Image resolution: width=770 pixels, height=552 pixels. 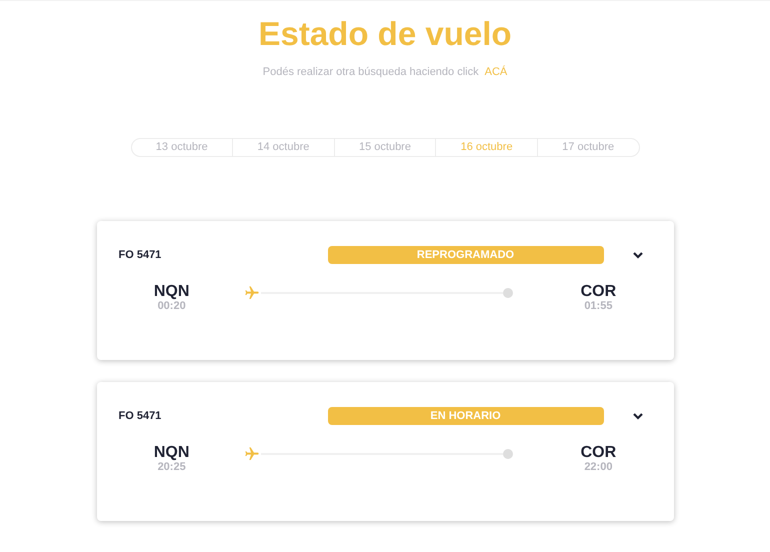 What do you see at coordinates (385, 147) in the screenshot?
I see `date-tab: 15 octubre` at bounding box center [385, 147].